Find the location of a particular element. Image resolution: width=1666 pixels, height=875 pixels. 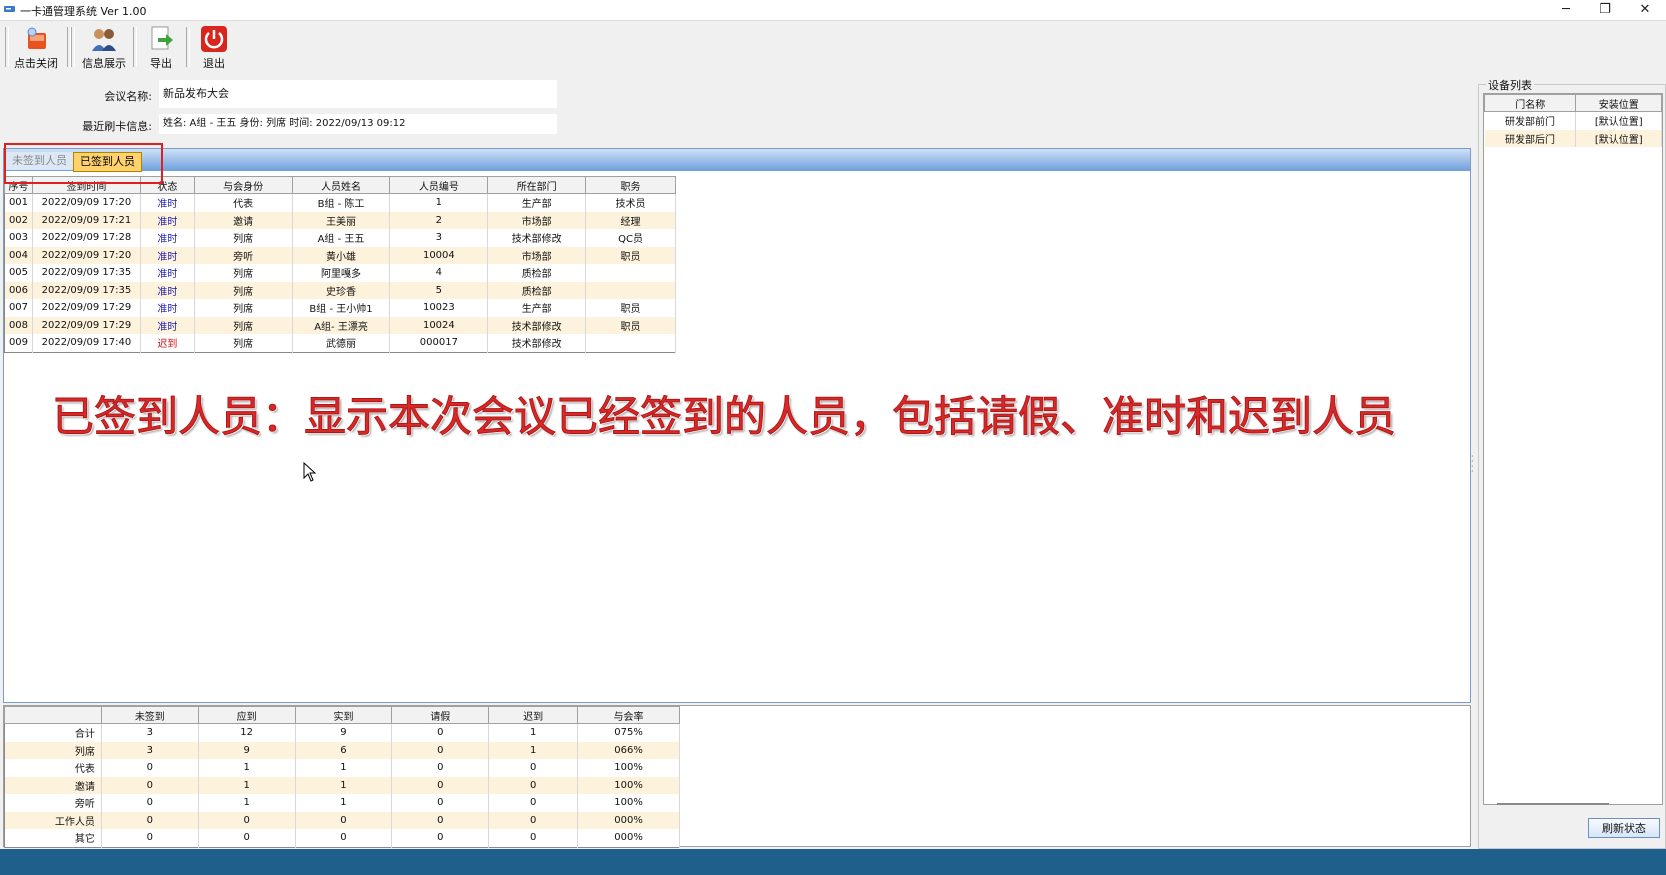

attendee-cell: 10024 is located at coordinates (439, 325).